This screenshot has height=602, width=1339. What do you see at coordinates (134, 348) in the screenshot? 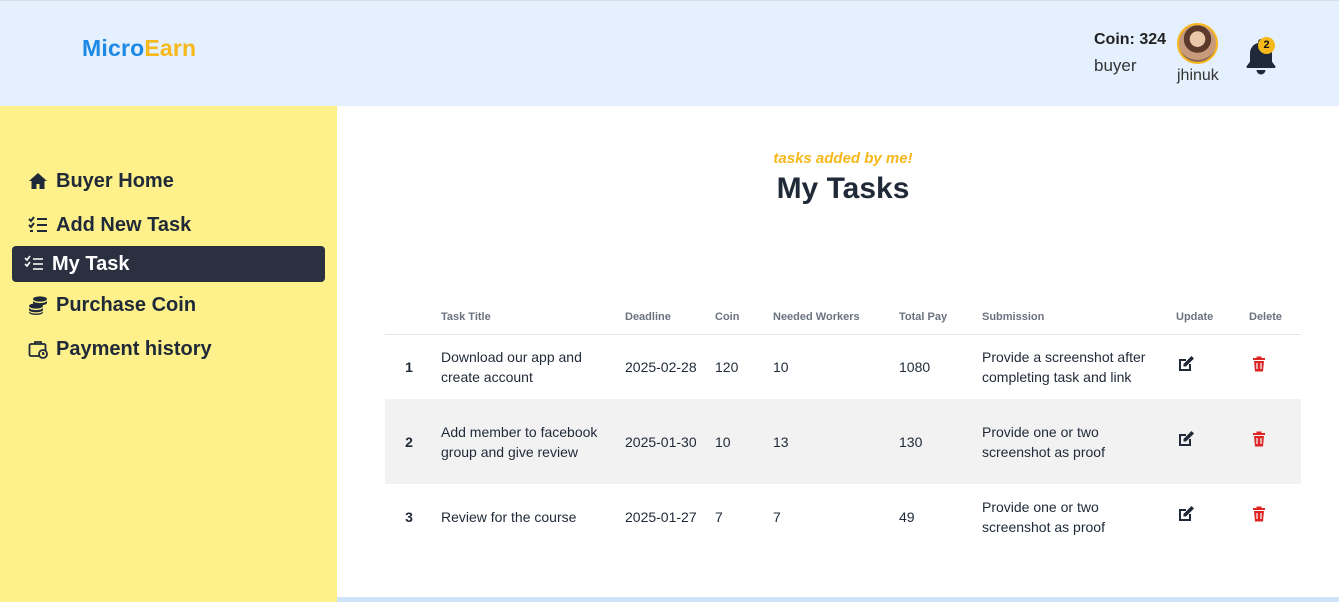
I see `sidebar-item-label: Payment history` at bounding box center [134, 348].